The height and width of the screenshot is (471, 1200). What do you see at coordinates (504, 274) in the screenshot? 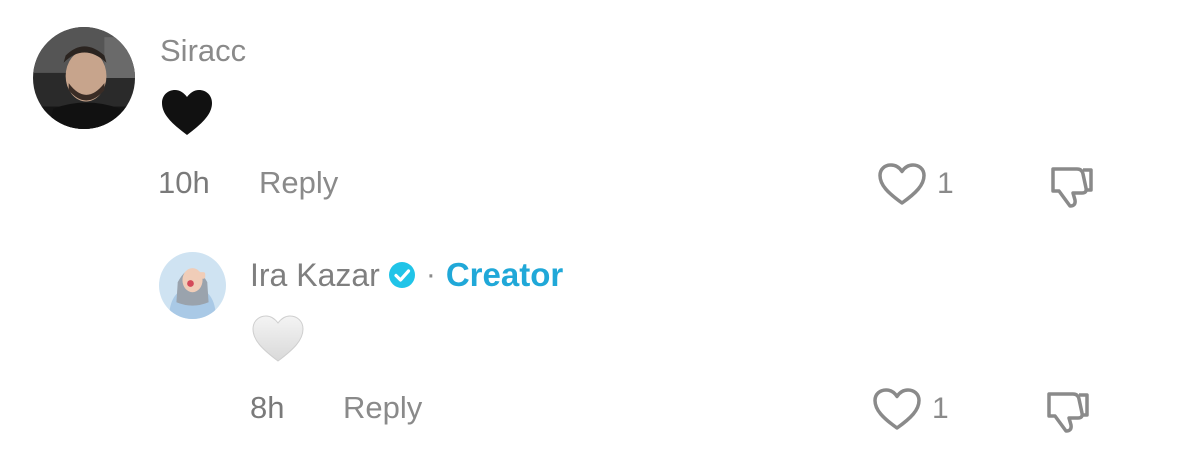
I see `creator-label: Creator` at bounding box center [504, 274].